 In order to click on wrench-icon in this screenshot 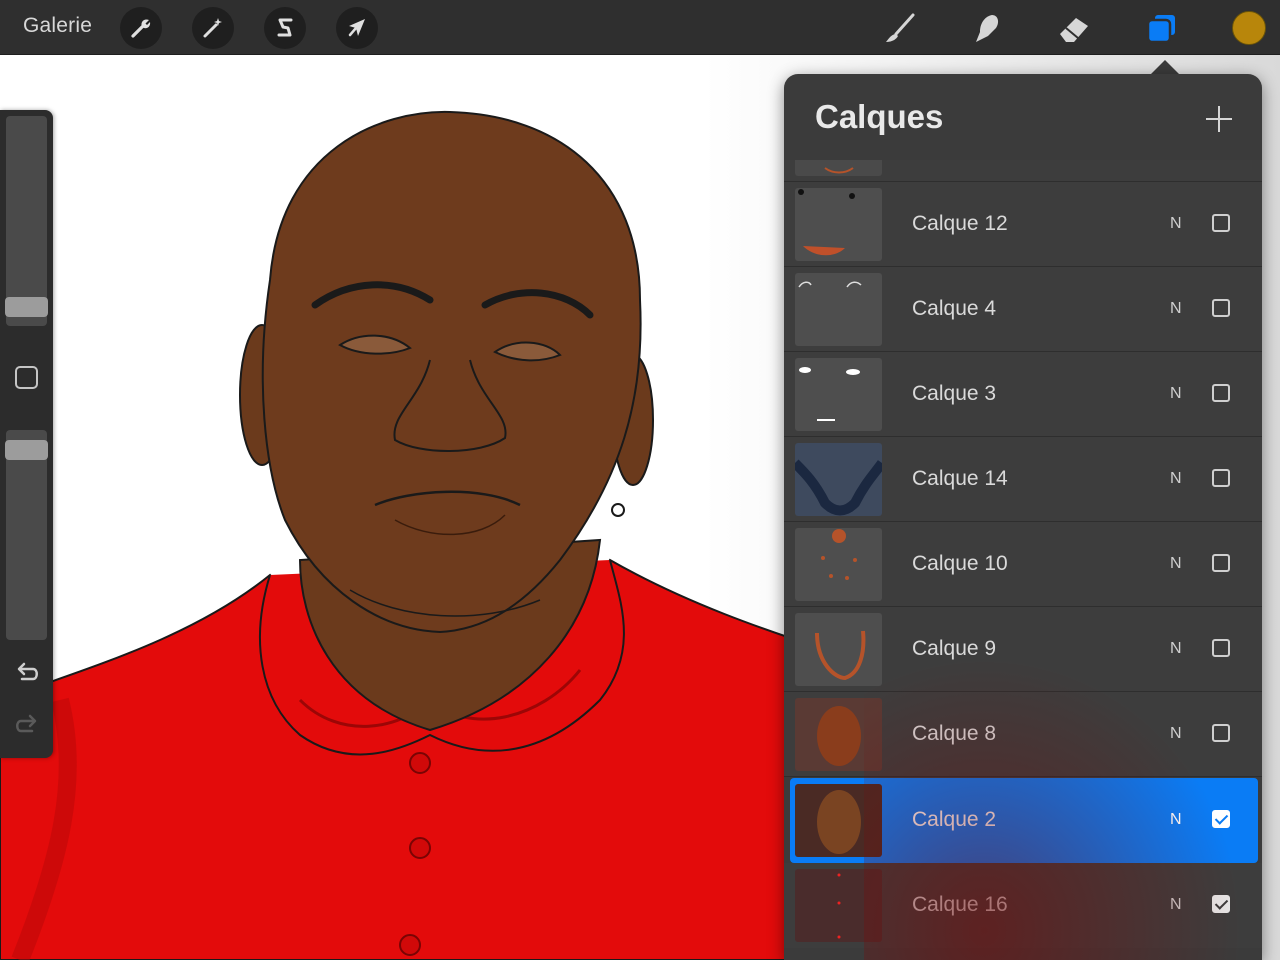, I will do `click(141, 28)`.